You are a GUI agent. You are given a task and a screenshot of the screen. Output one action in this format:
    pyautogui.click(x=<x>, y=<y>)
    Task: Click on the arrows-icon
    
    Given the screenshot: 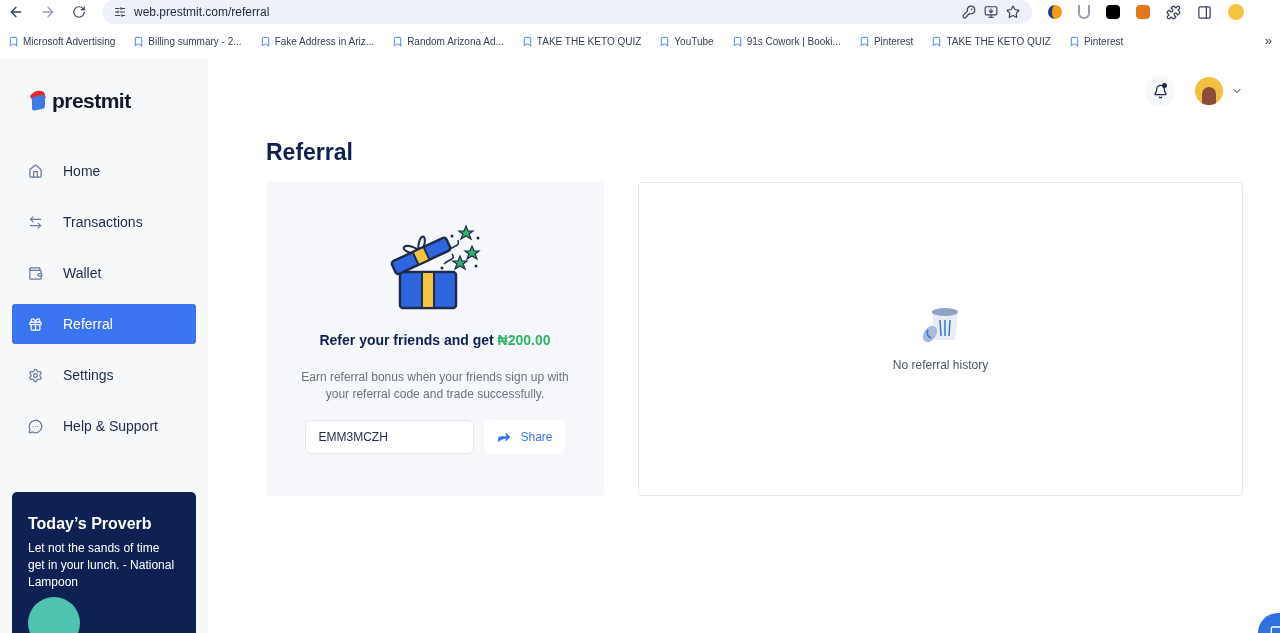 What is the action you would take?
    pyautogui.click(x=35, y=222)
    